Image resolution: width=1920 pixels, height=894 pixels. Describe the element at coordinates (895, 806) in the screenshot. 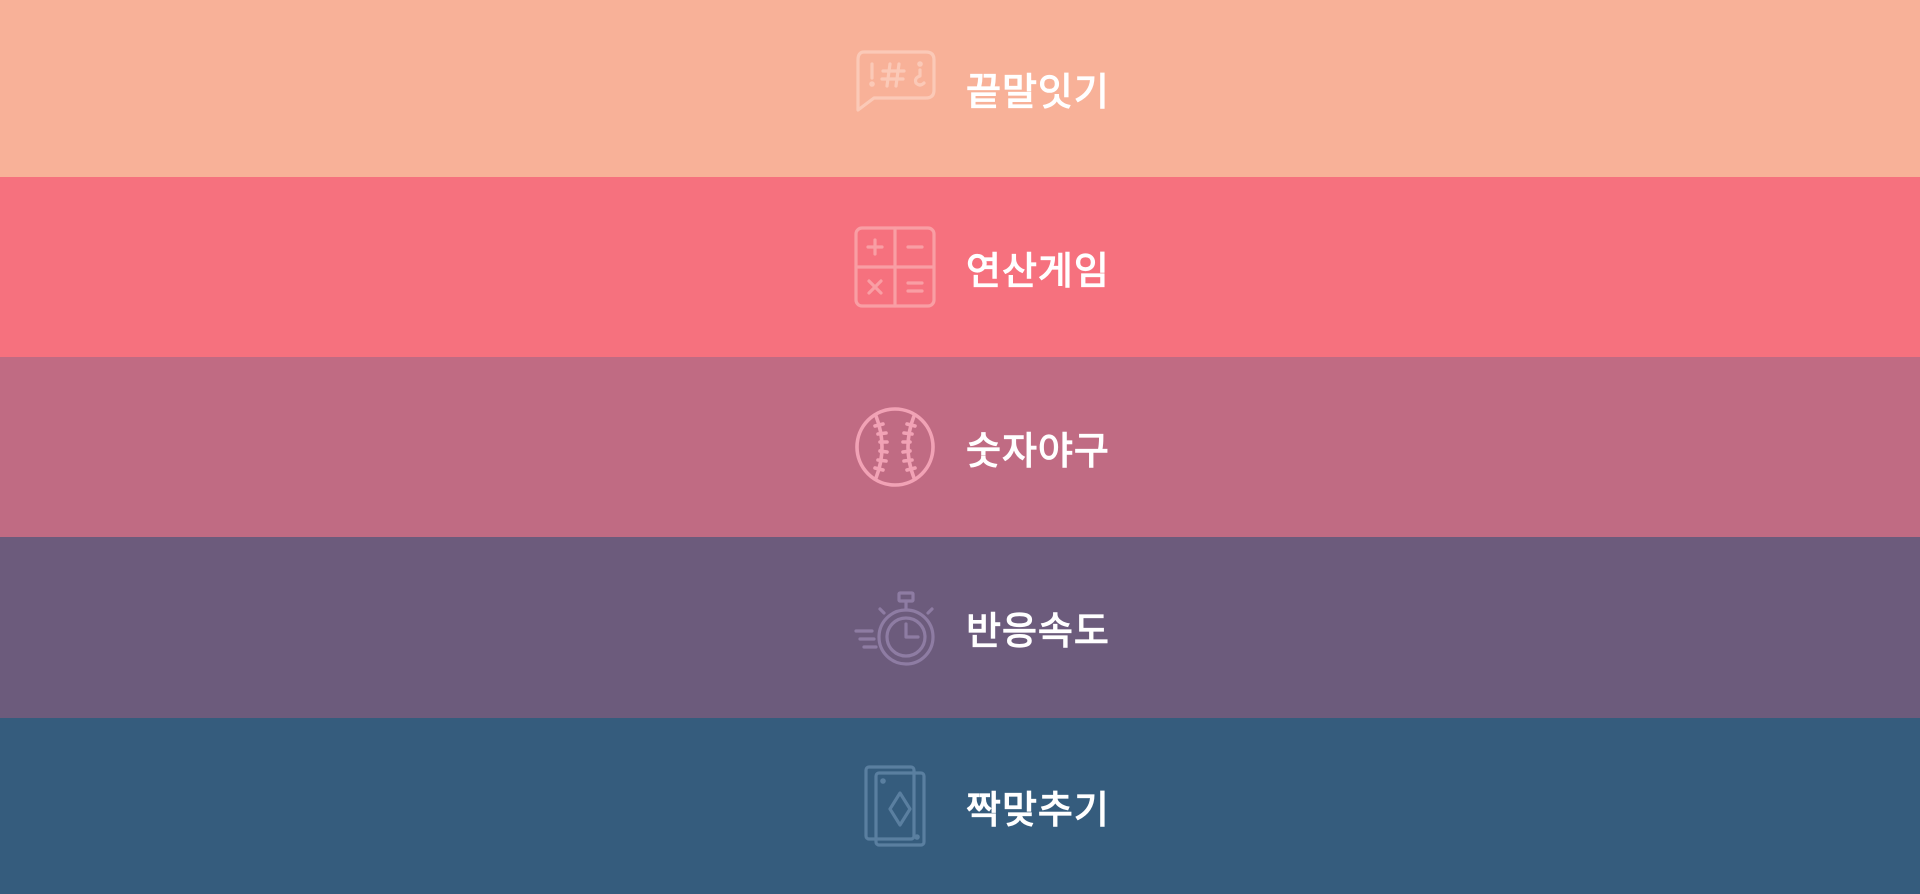

I see `cards-icon` at that location.